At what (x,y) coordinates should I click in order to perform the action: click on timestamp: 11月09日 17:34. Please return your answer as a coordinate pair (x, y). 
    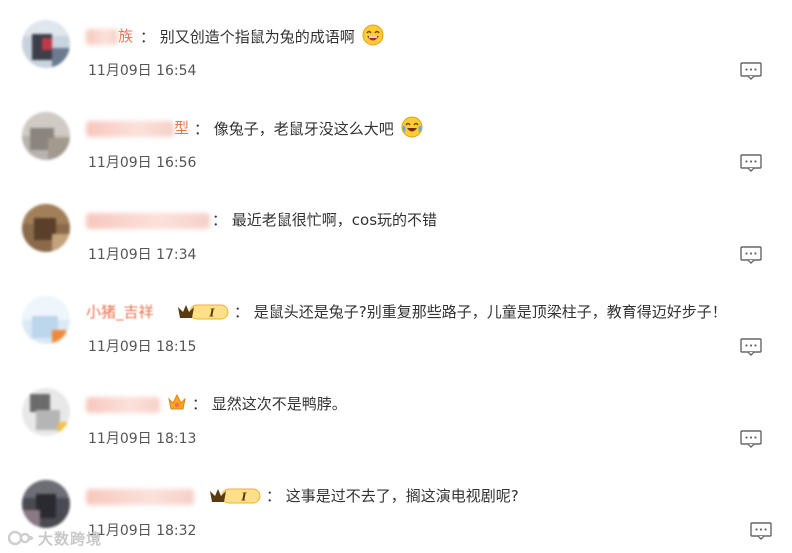
    Looking at the image, I should click on (142, 255).